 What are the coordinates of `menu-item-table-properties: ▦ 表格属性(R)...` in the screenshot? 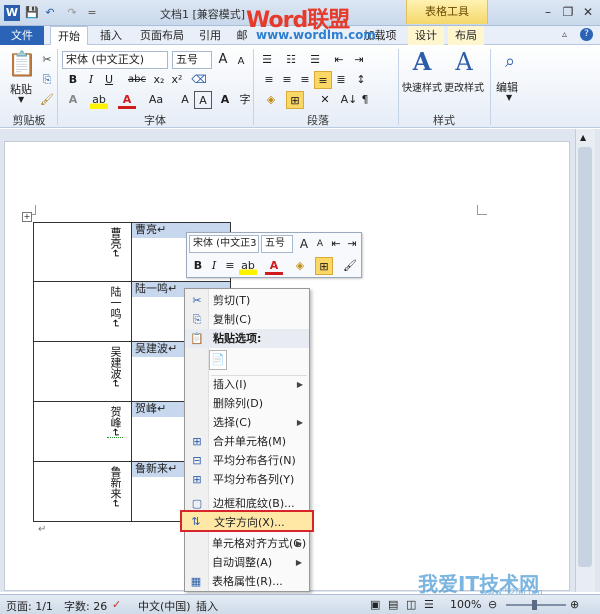 It's located at (246, 581).